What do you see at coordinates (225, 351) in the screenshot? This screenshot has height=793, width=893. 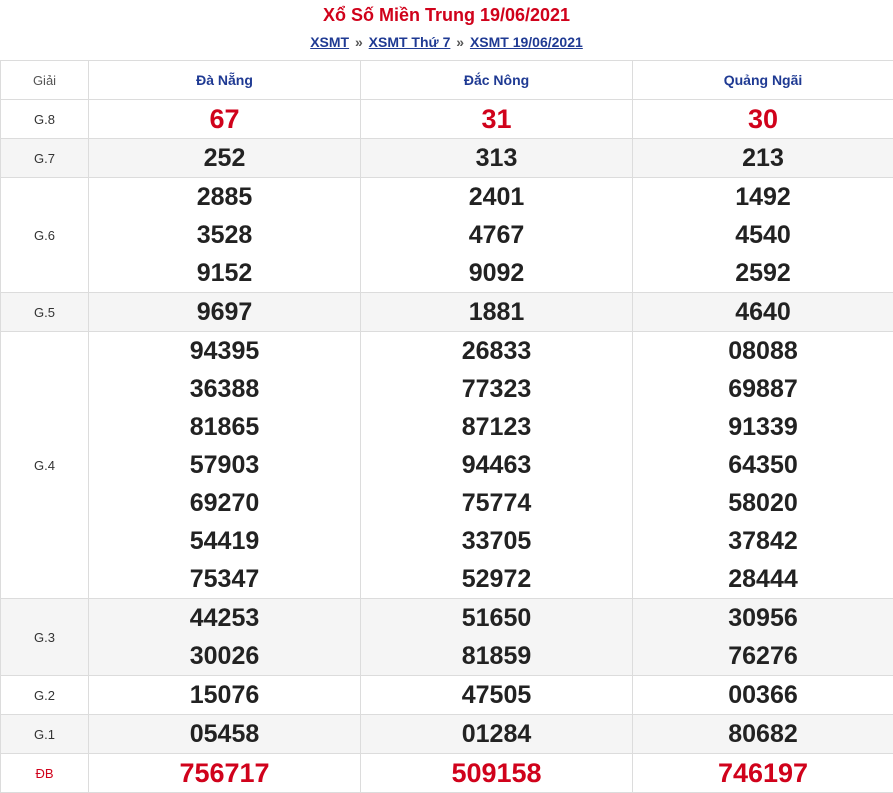 I see `winning-number: 94395` at bounding box center [225, 351].